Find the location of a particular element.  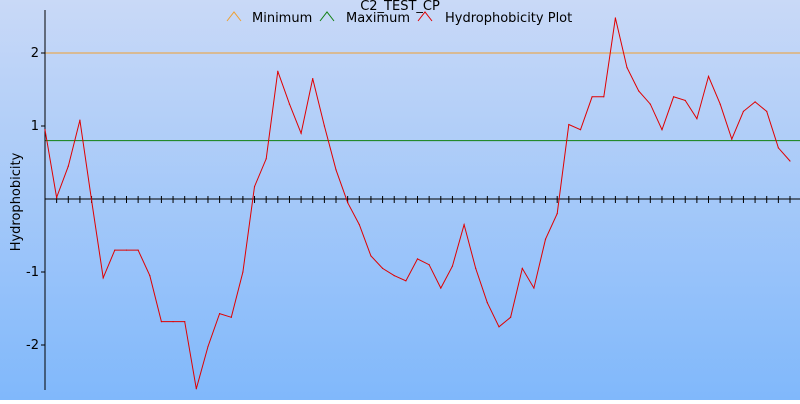

y-tick-label: -2 is located at coordinates (32, 345).